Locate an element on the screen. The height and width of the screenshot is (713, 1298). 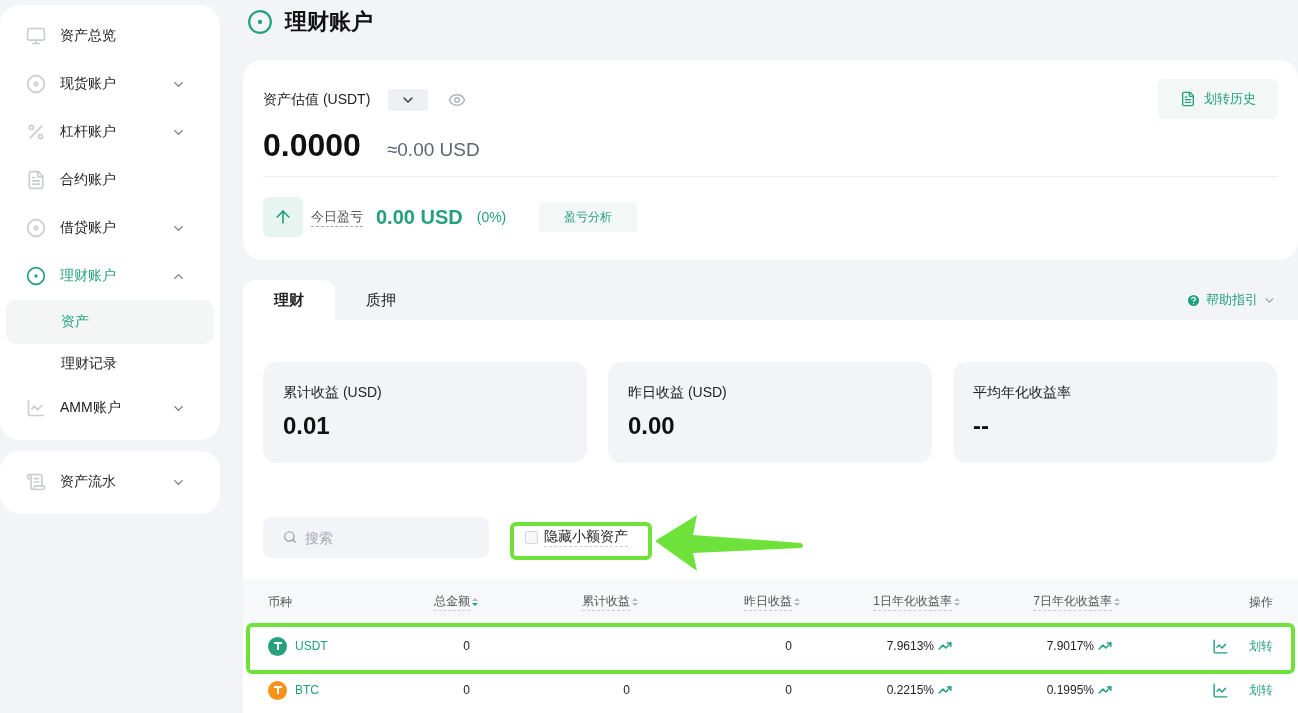
column-header: 累计收益 is located at coordinates (558, 602).